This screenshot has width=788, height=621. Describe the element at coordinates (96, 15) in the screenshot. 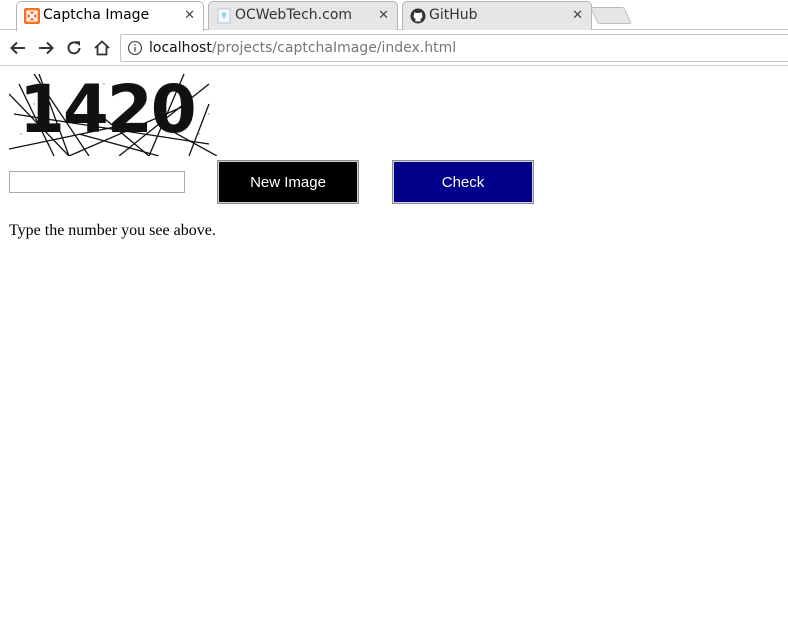

I see `tab-title: Captcha Image` at that location.